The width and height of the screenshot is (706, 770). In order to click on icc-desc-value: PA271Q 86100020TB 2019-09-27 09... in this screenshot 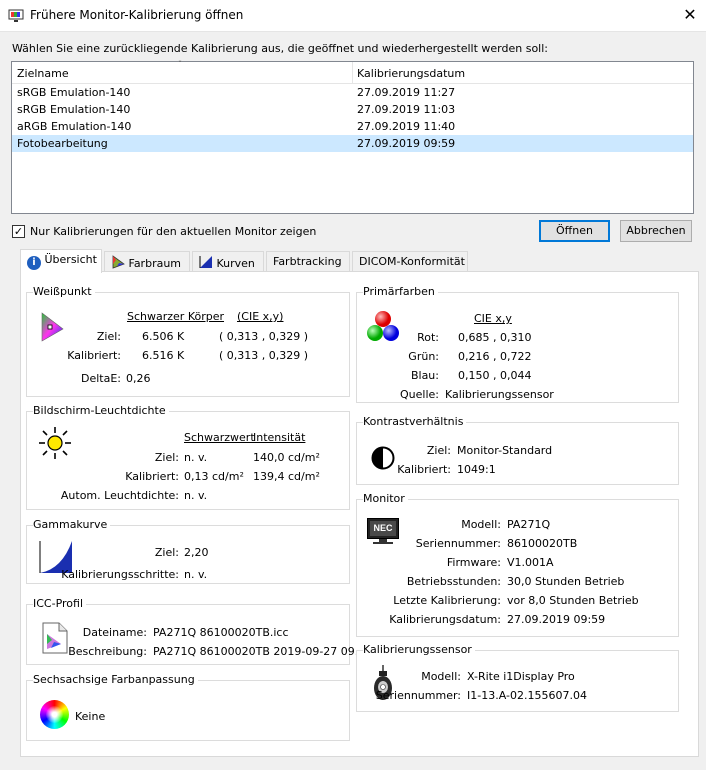, I will do `click(259, 651)`.